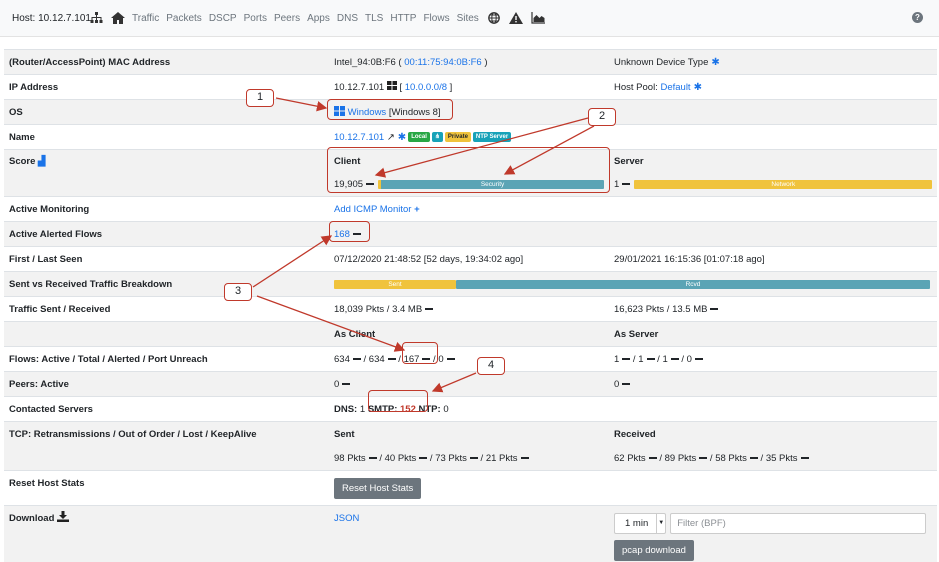 This screenshot has width=939, height=562. Describe the element at coordinates (167, 488) in the screenshot. I see `reset-label: Reset Host Stats` at that location.